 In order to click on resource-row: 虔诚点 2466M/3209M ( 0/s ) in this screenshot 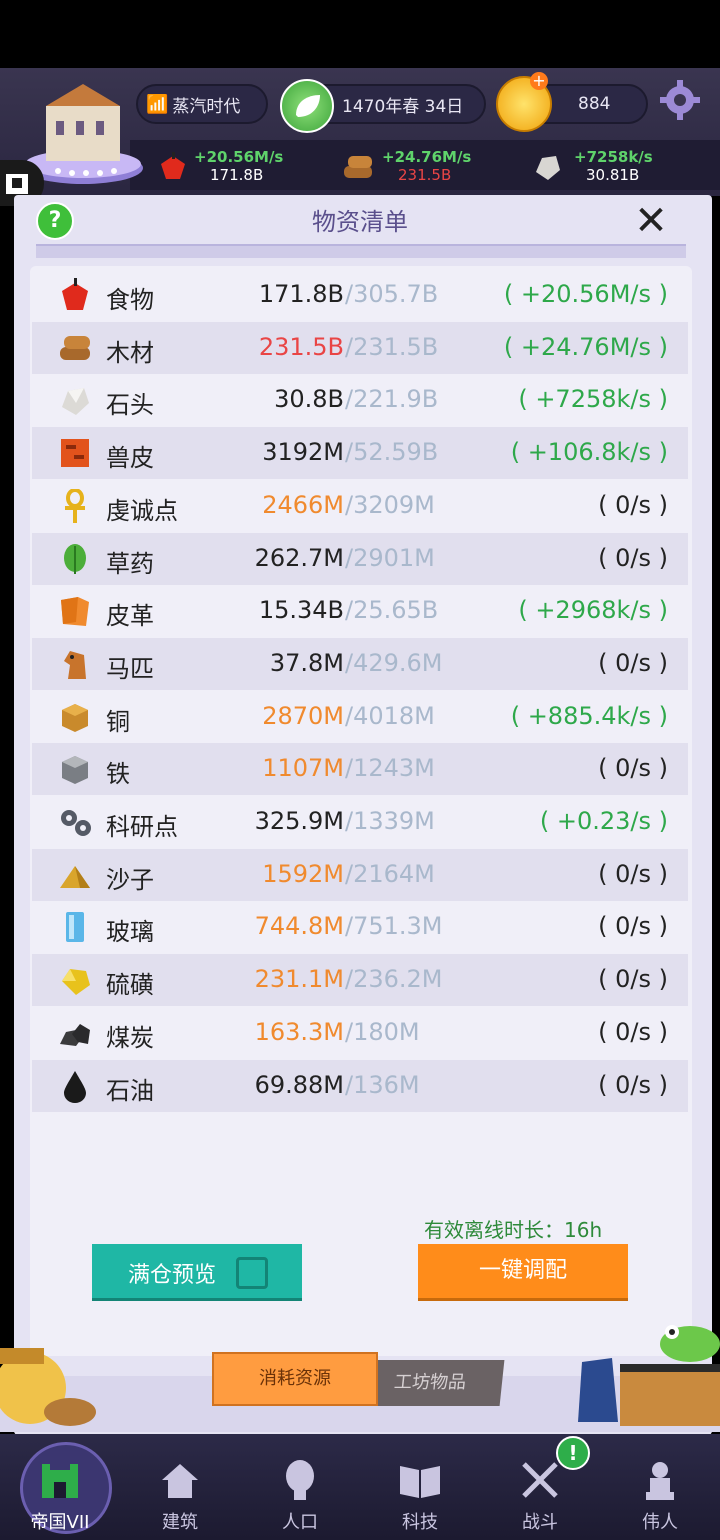, I will do `click(360, 506)`.